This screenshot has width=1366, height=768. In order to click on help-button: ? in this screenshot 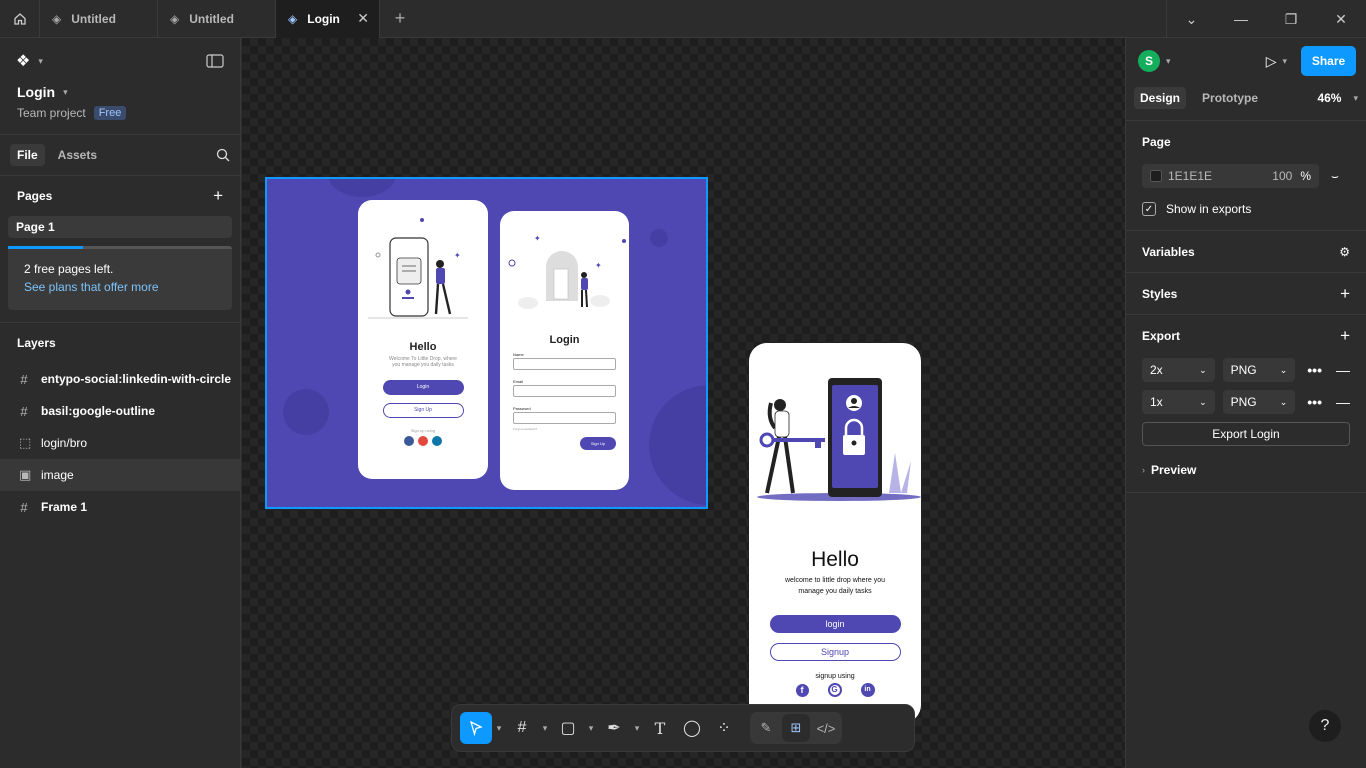, I will do `click(1325, 726)`.